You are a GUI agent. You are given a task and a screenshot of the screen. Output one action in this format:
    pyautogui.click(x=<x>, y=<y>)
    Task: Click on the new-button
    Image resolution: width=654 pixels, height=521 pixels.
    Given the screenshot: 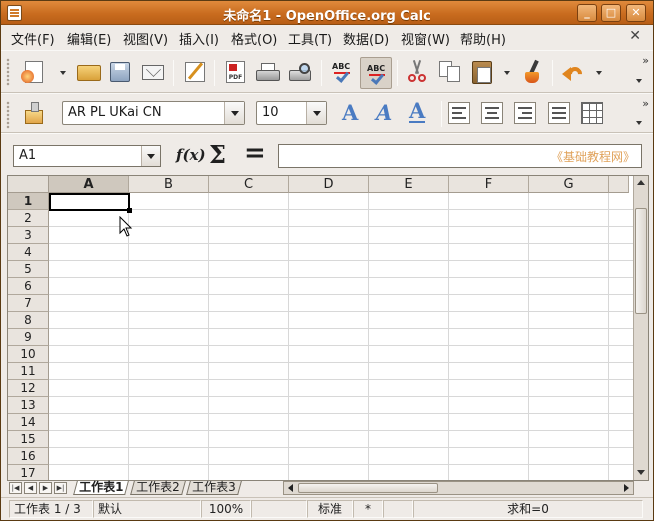 What is the action you would take?
    pyautogui.click(x=35, y=72)
    